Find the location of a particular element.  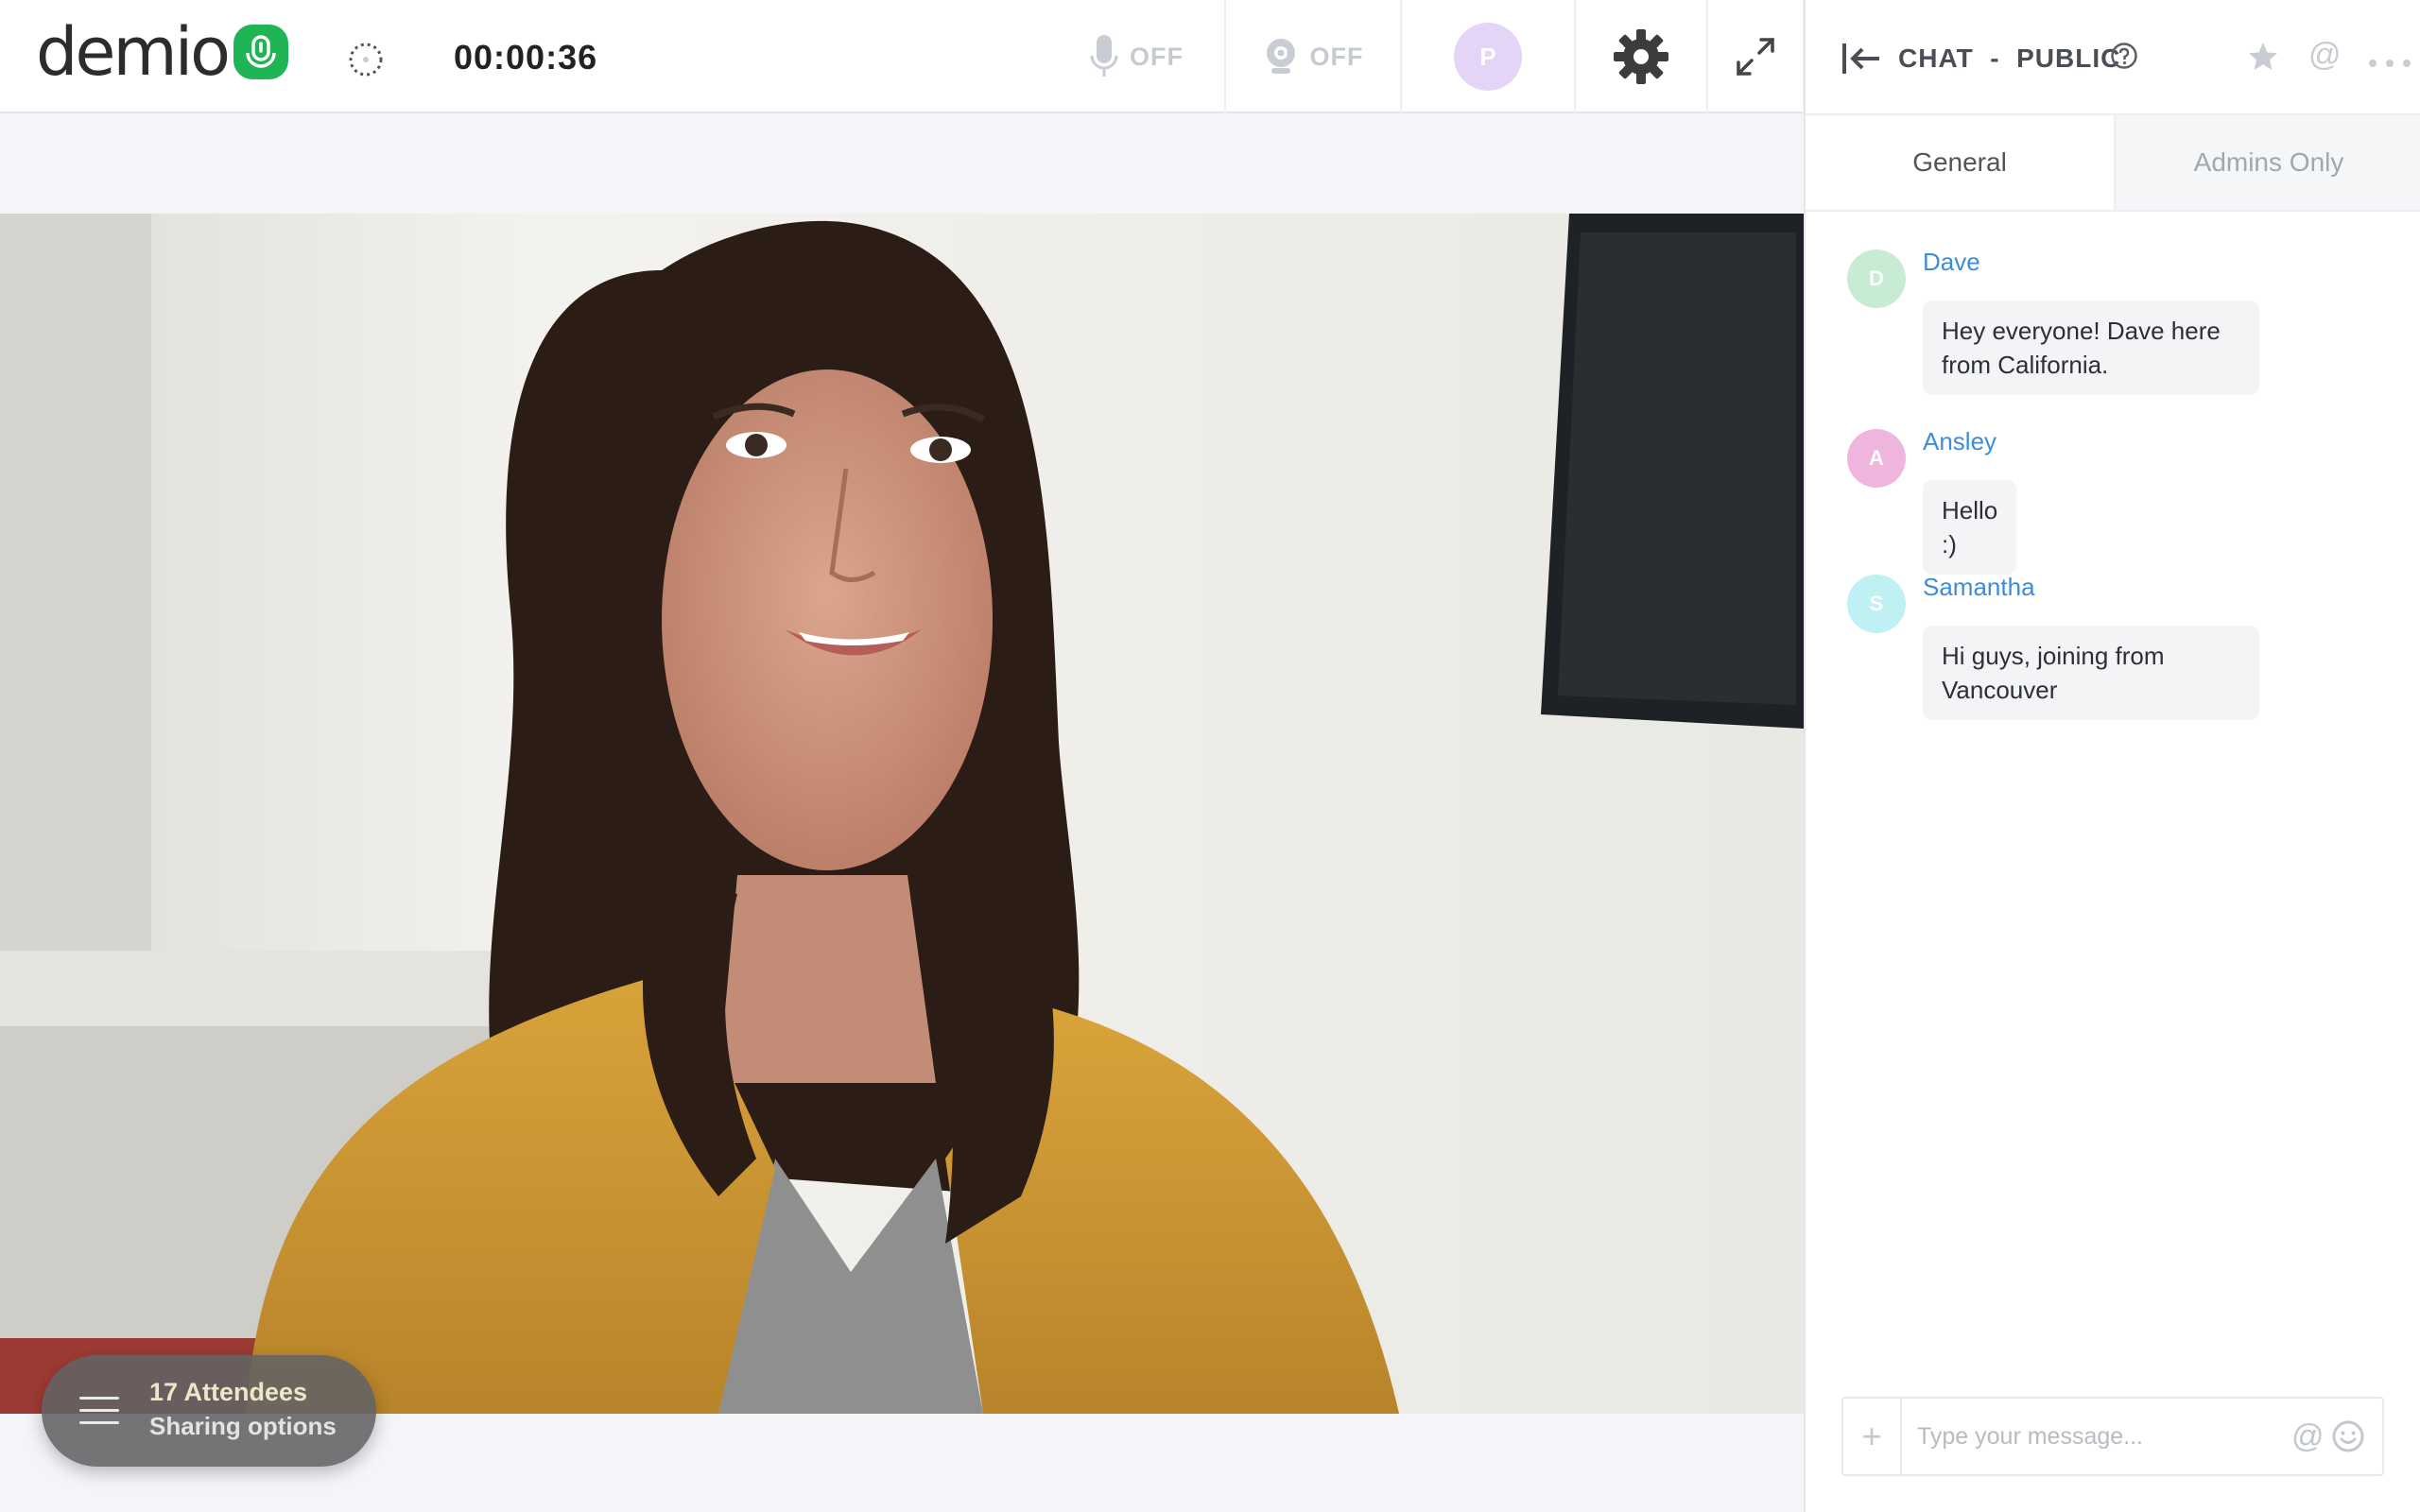

gear-icon is located at coordinates (1641, 56).